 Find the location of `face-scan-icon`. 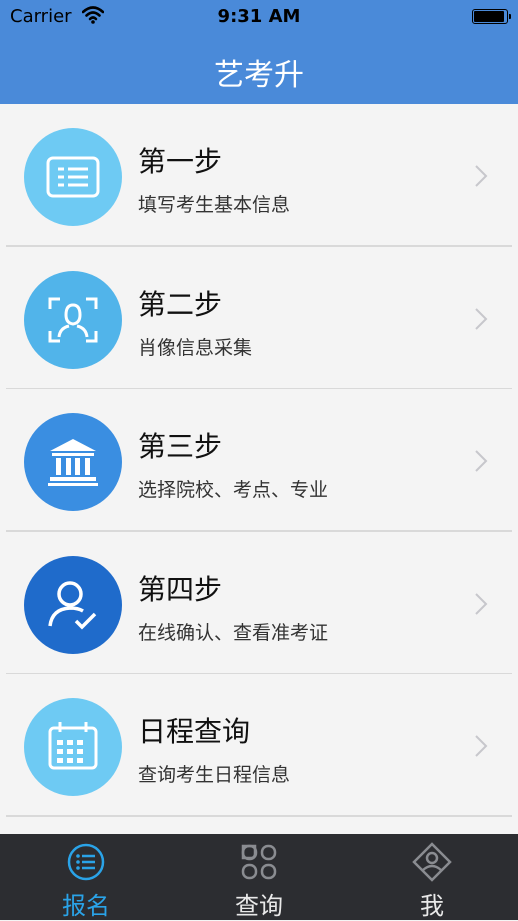

face-scan-icon is located at coordinates (73, 319).